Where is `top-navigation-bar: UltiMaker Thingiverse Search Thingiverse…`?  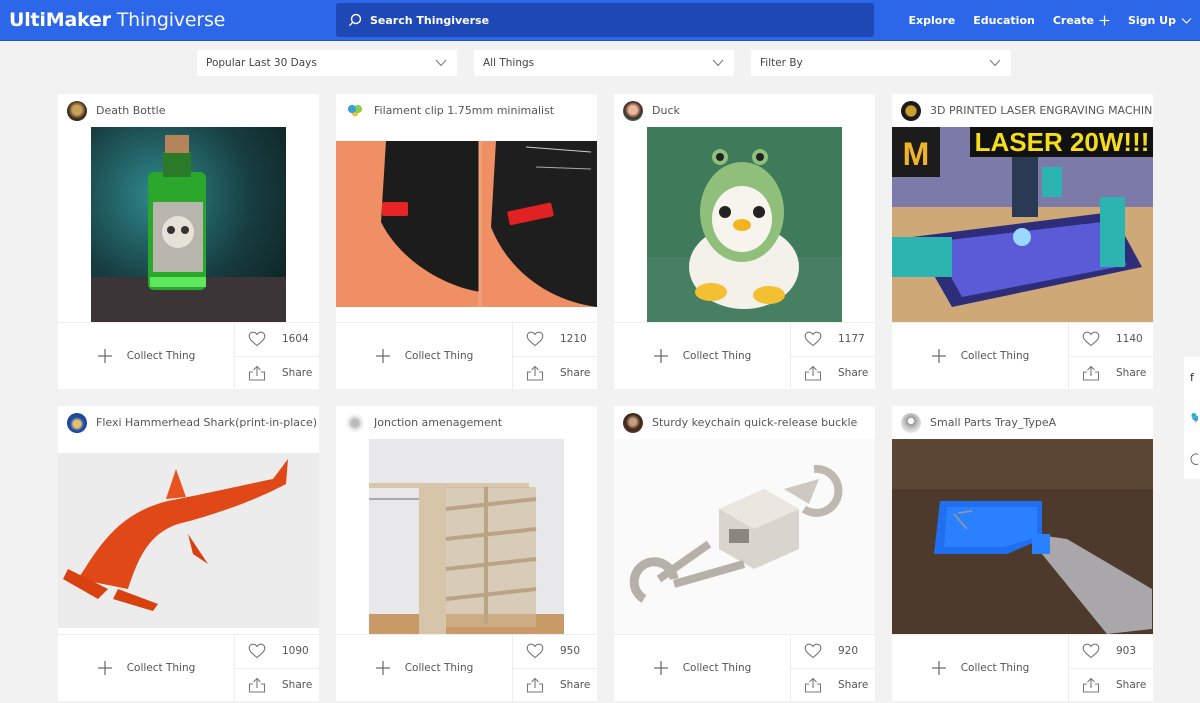
top-navigation-bar: UltiMaker Thingiverse Search Thingiverse… is located at coordinates (600, 20).